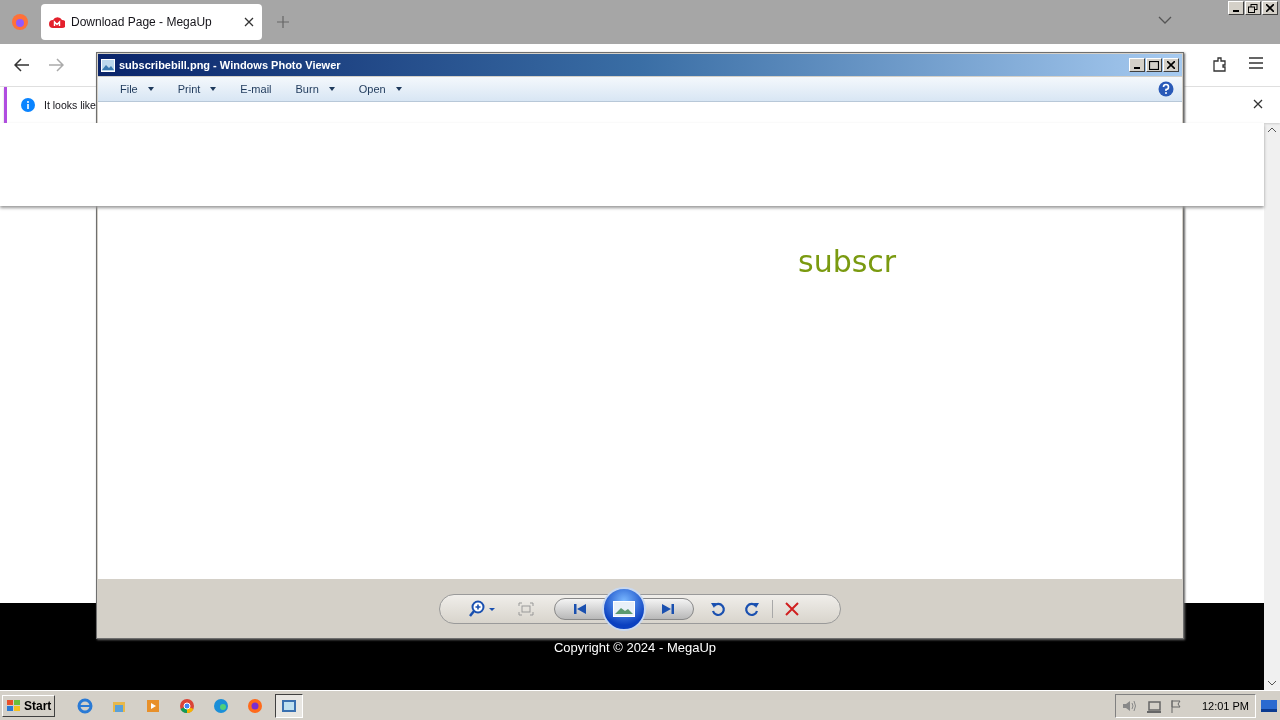 The width and height of the screenshot is (1280, 720). I want to click on next-icon, so click(668, 608).